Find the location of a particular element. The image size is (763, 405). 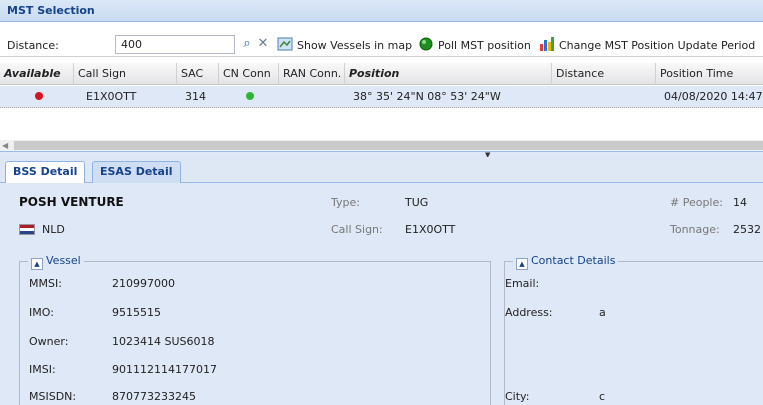

contact-fieldset: ▲ Contact Details is located at coordinates (633, 329).